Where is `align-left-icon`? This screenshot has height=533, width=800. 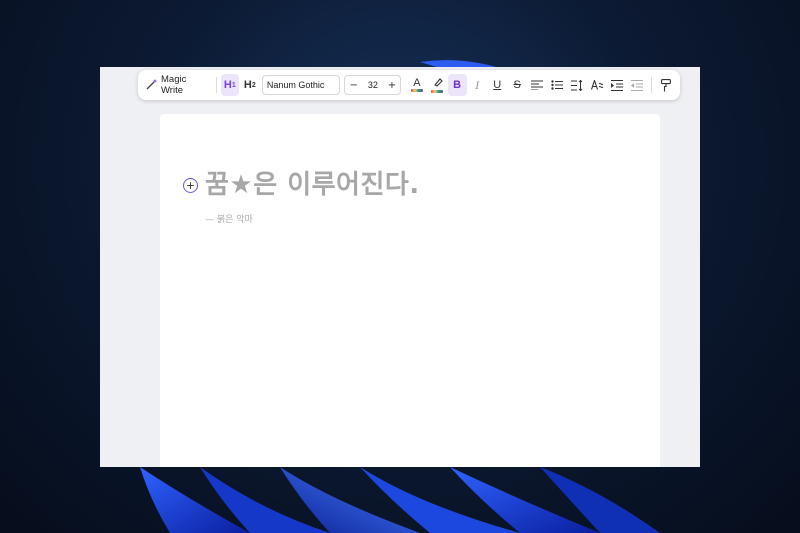
align-left-icon is located at coordinates (537, 85).